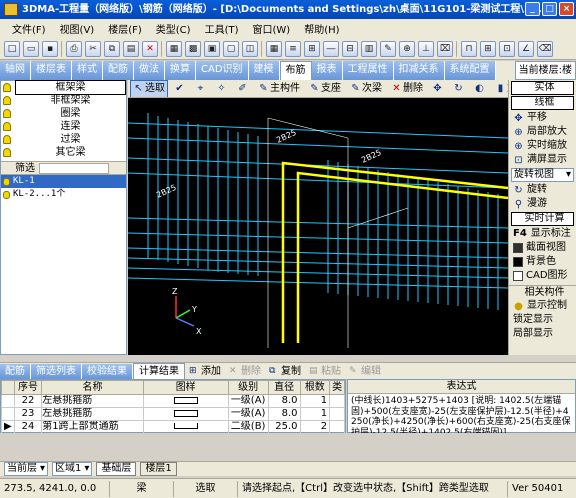 This screenshot has height=498, width=576. Describe the element at coordinates (87, 70) in the screenshot. I see `tab-style: 样式` at that location.